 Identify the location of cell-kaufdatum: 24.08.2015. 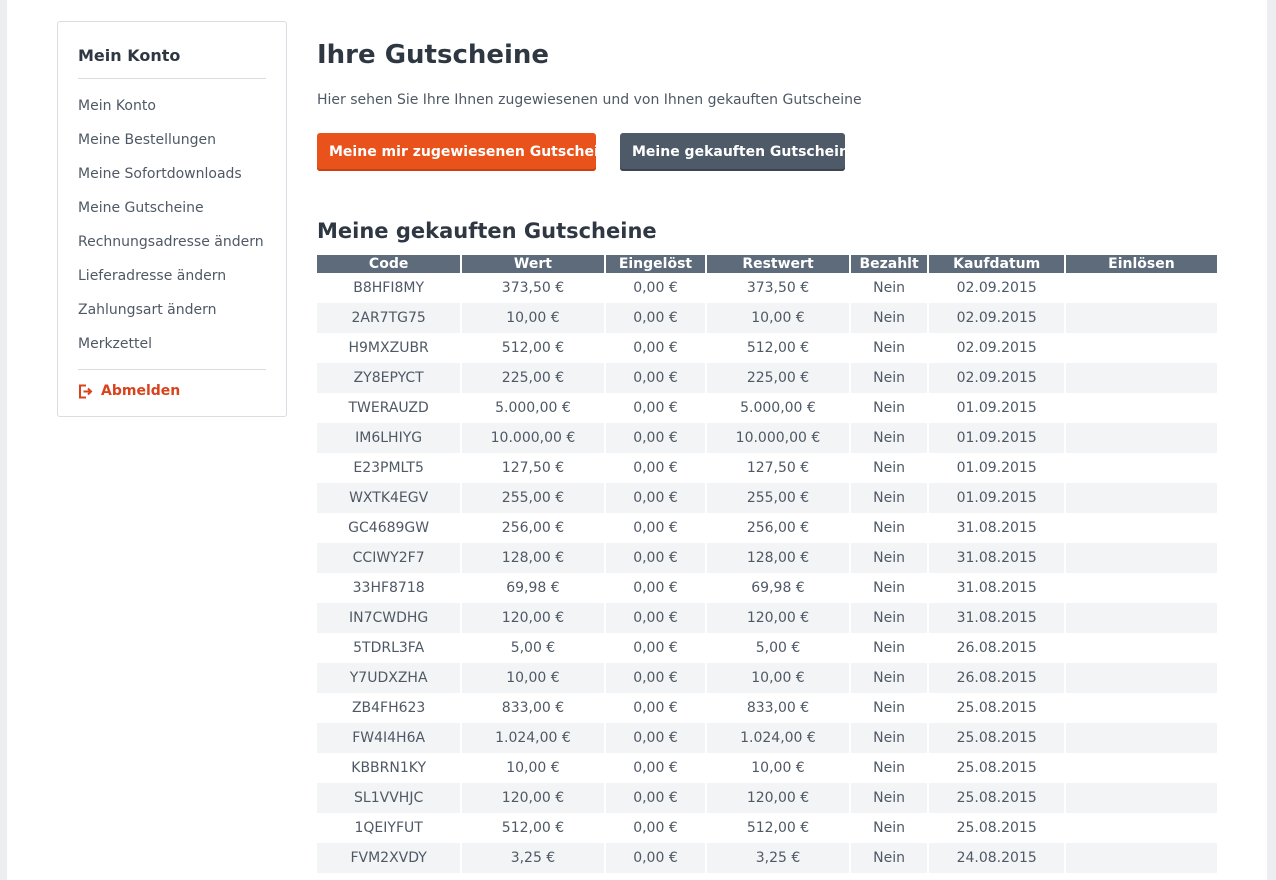
(996, 858).